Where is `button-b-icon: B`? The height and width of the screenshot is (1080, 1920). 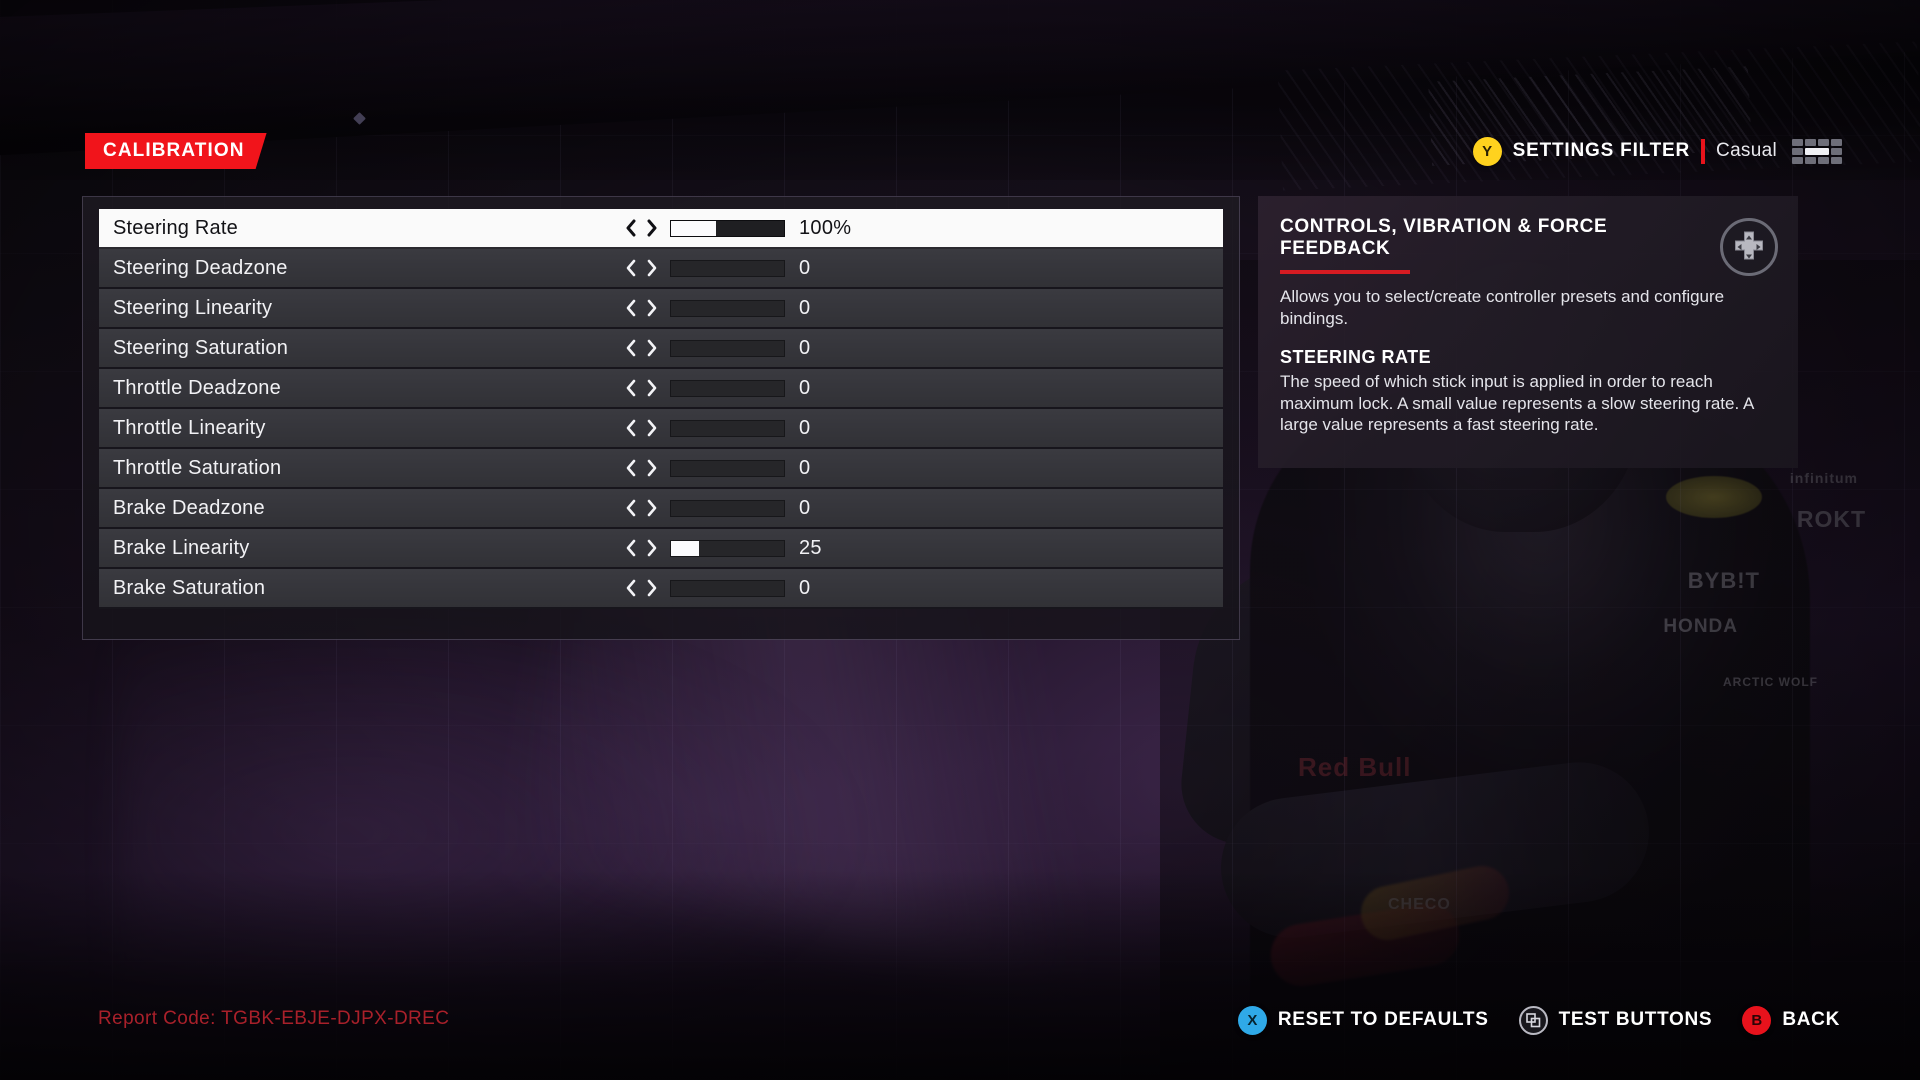
button-b-icon: B is located at coordinates (1757, 1020).